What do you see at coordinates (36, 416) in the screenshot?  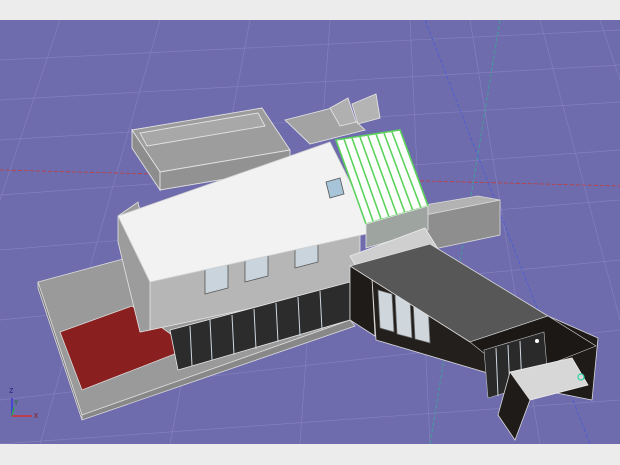 I see `gizmo-x-label: X` at bounding box center [36, 416].